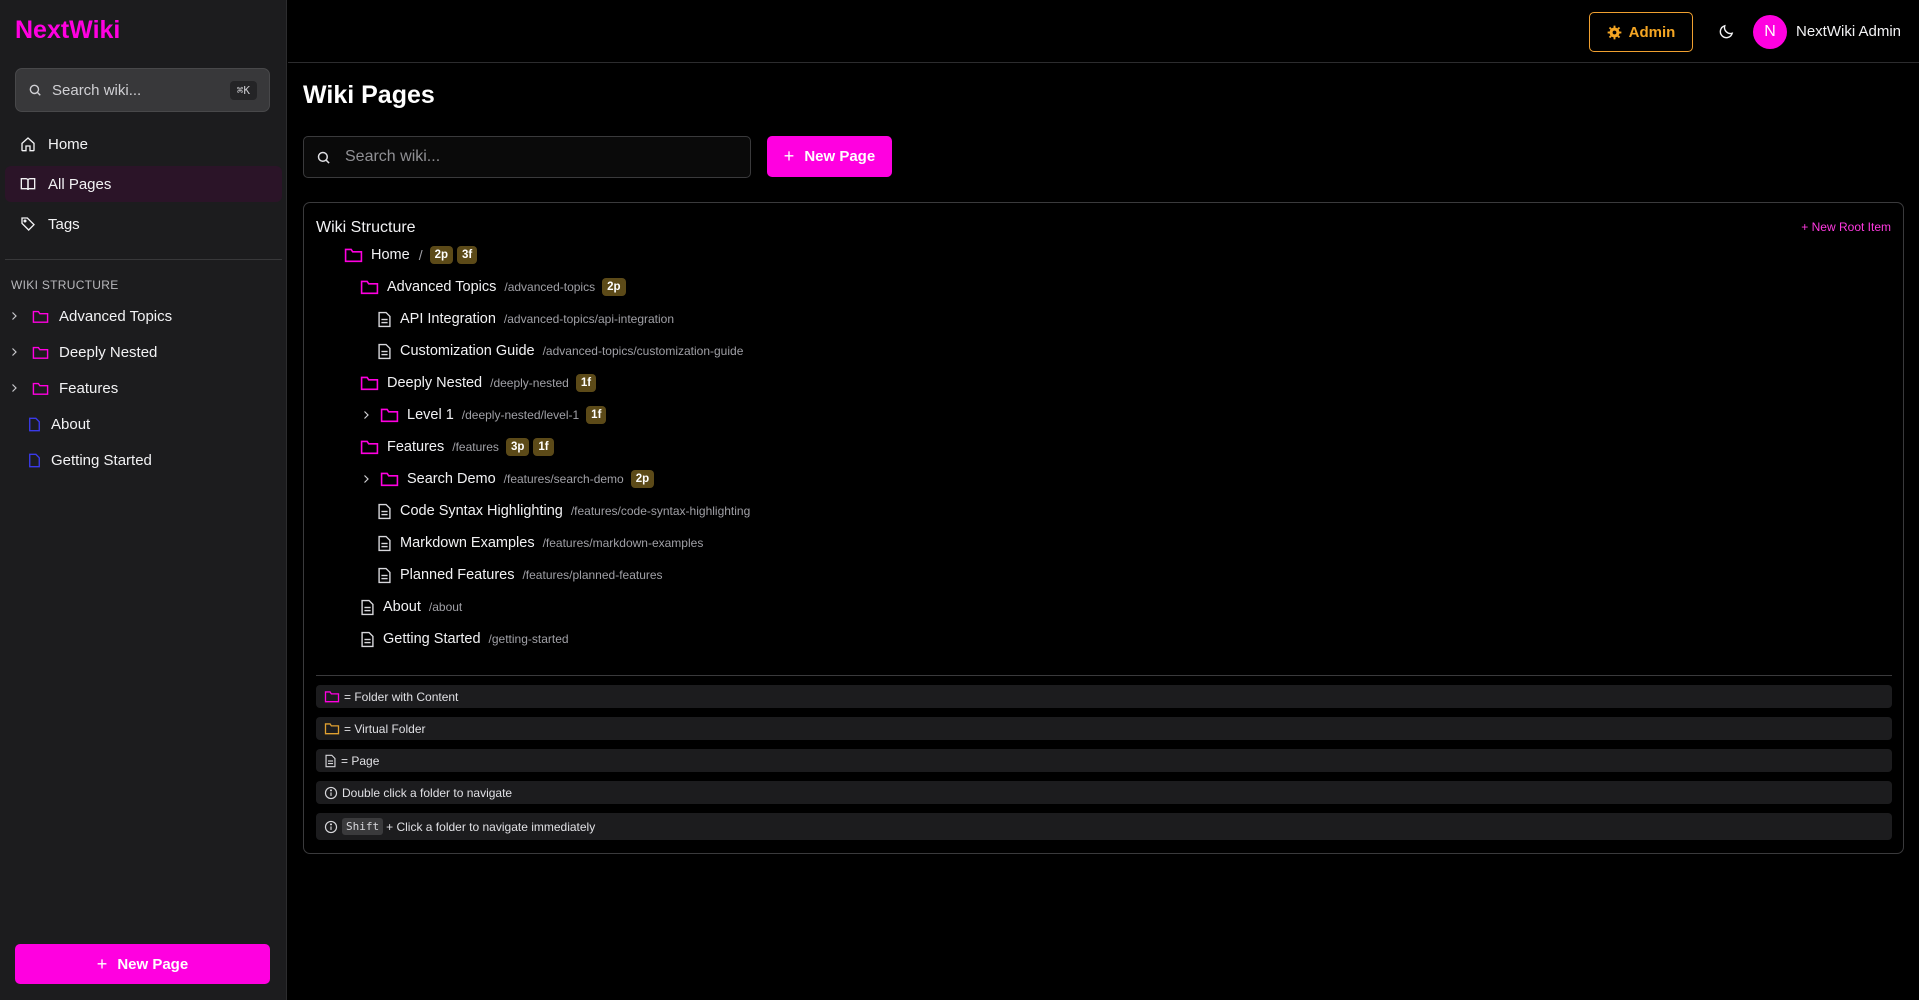 This screenshot has width=1919, height=1000. Describe the element at coordinates (520, 415) in the screenshot. I see `tree-row-path: /deeply-nested/level-1` at that location.